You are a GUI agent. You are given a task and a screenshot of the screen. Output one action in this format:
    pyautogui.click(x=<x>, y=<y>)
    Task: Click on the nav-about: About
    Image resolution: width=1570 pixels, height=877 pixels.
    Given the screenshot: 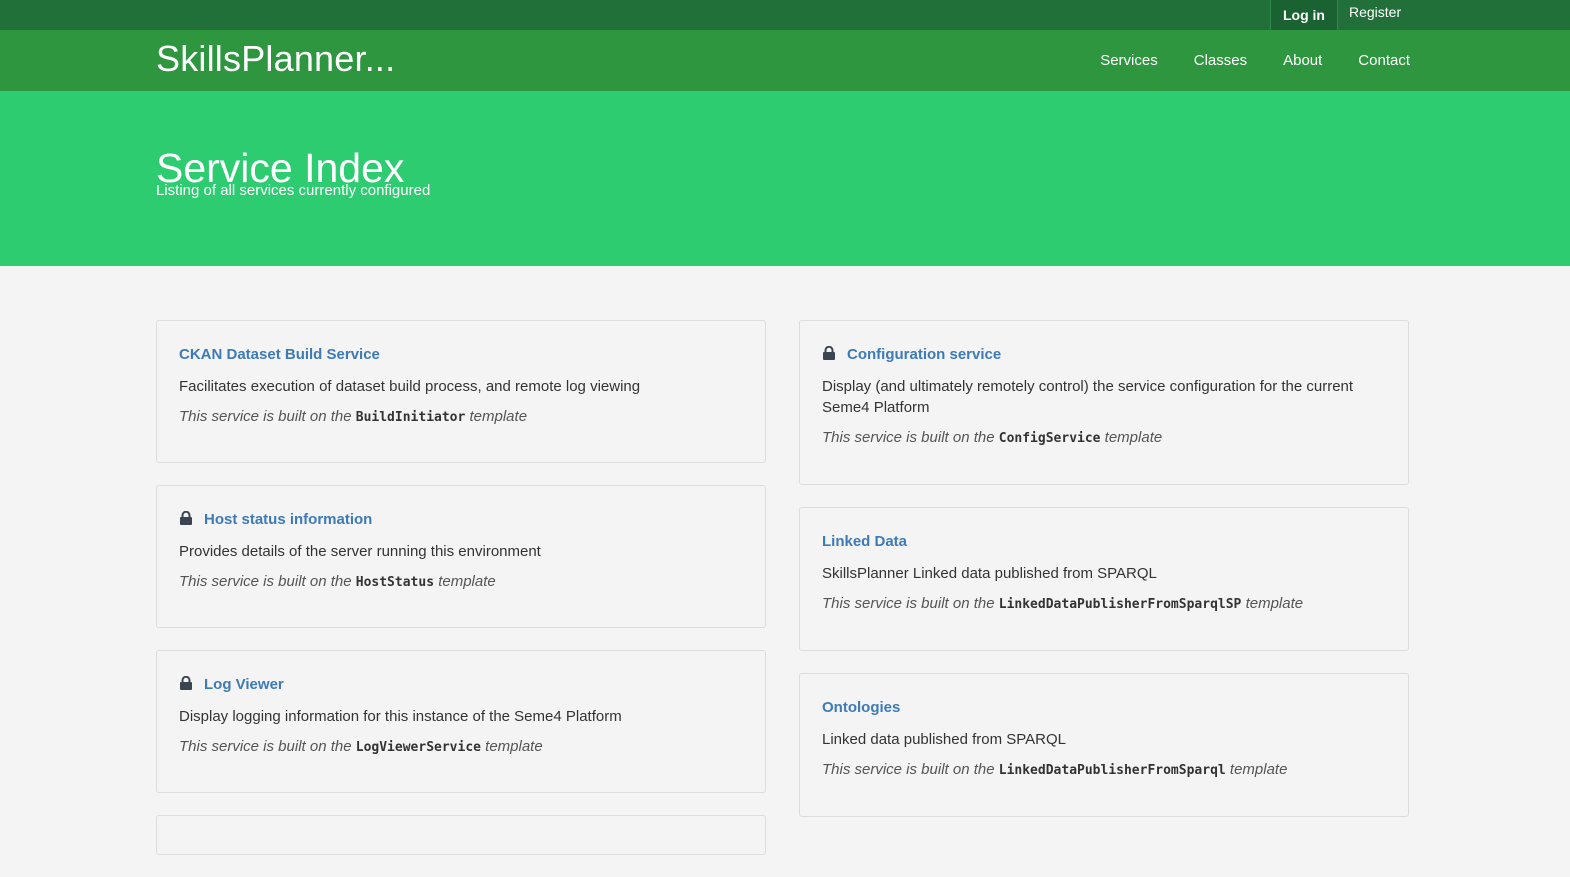 What is the action you would take?
    pyautogui.click(x=1302, y=60)
    